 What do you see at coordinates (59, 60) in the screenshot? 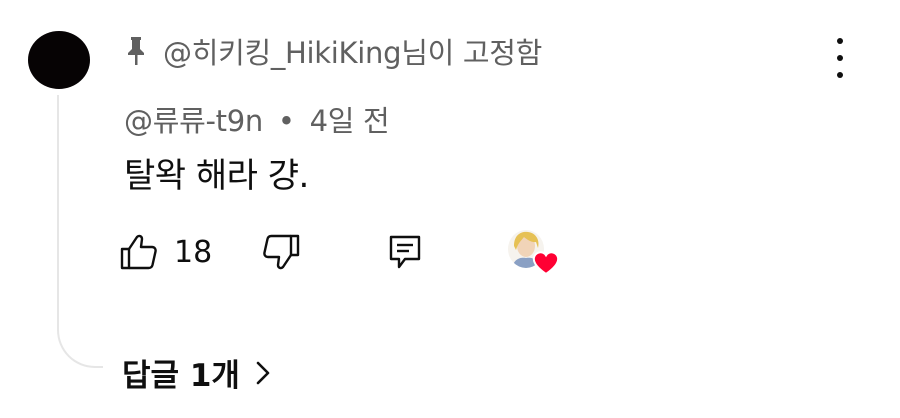
I see `commenter-avatar` at bounding box center [59, 60].